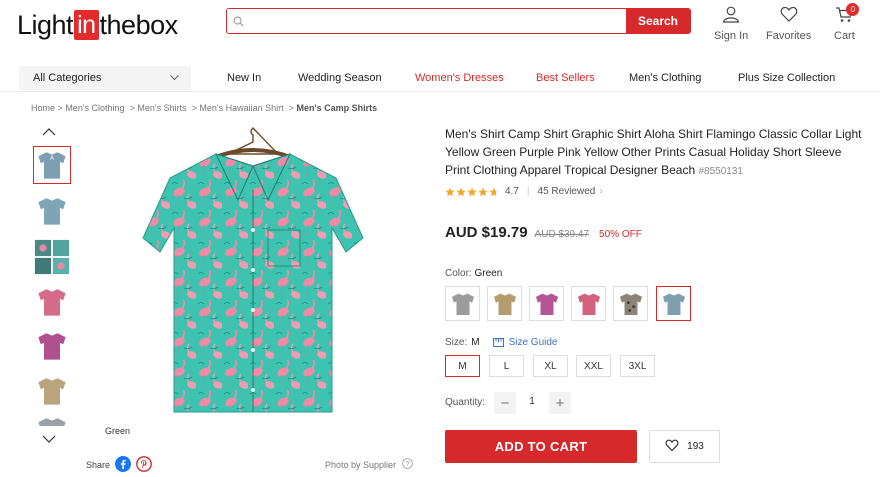 The height and width of the screenshot is (477, 880). I want to click on share-row: Share, so click(119, 465).